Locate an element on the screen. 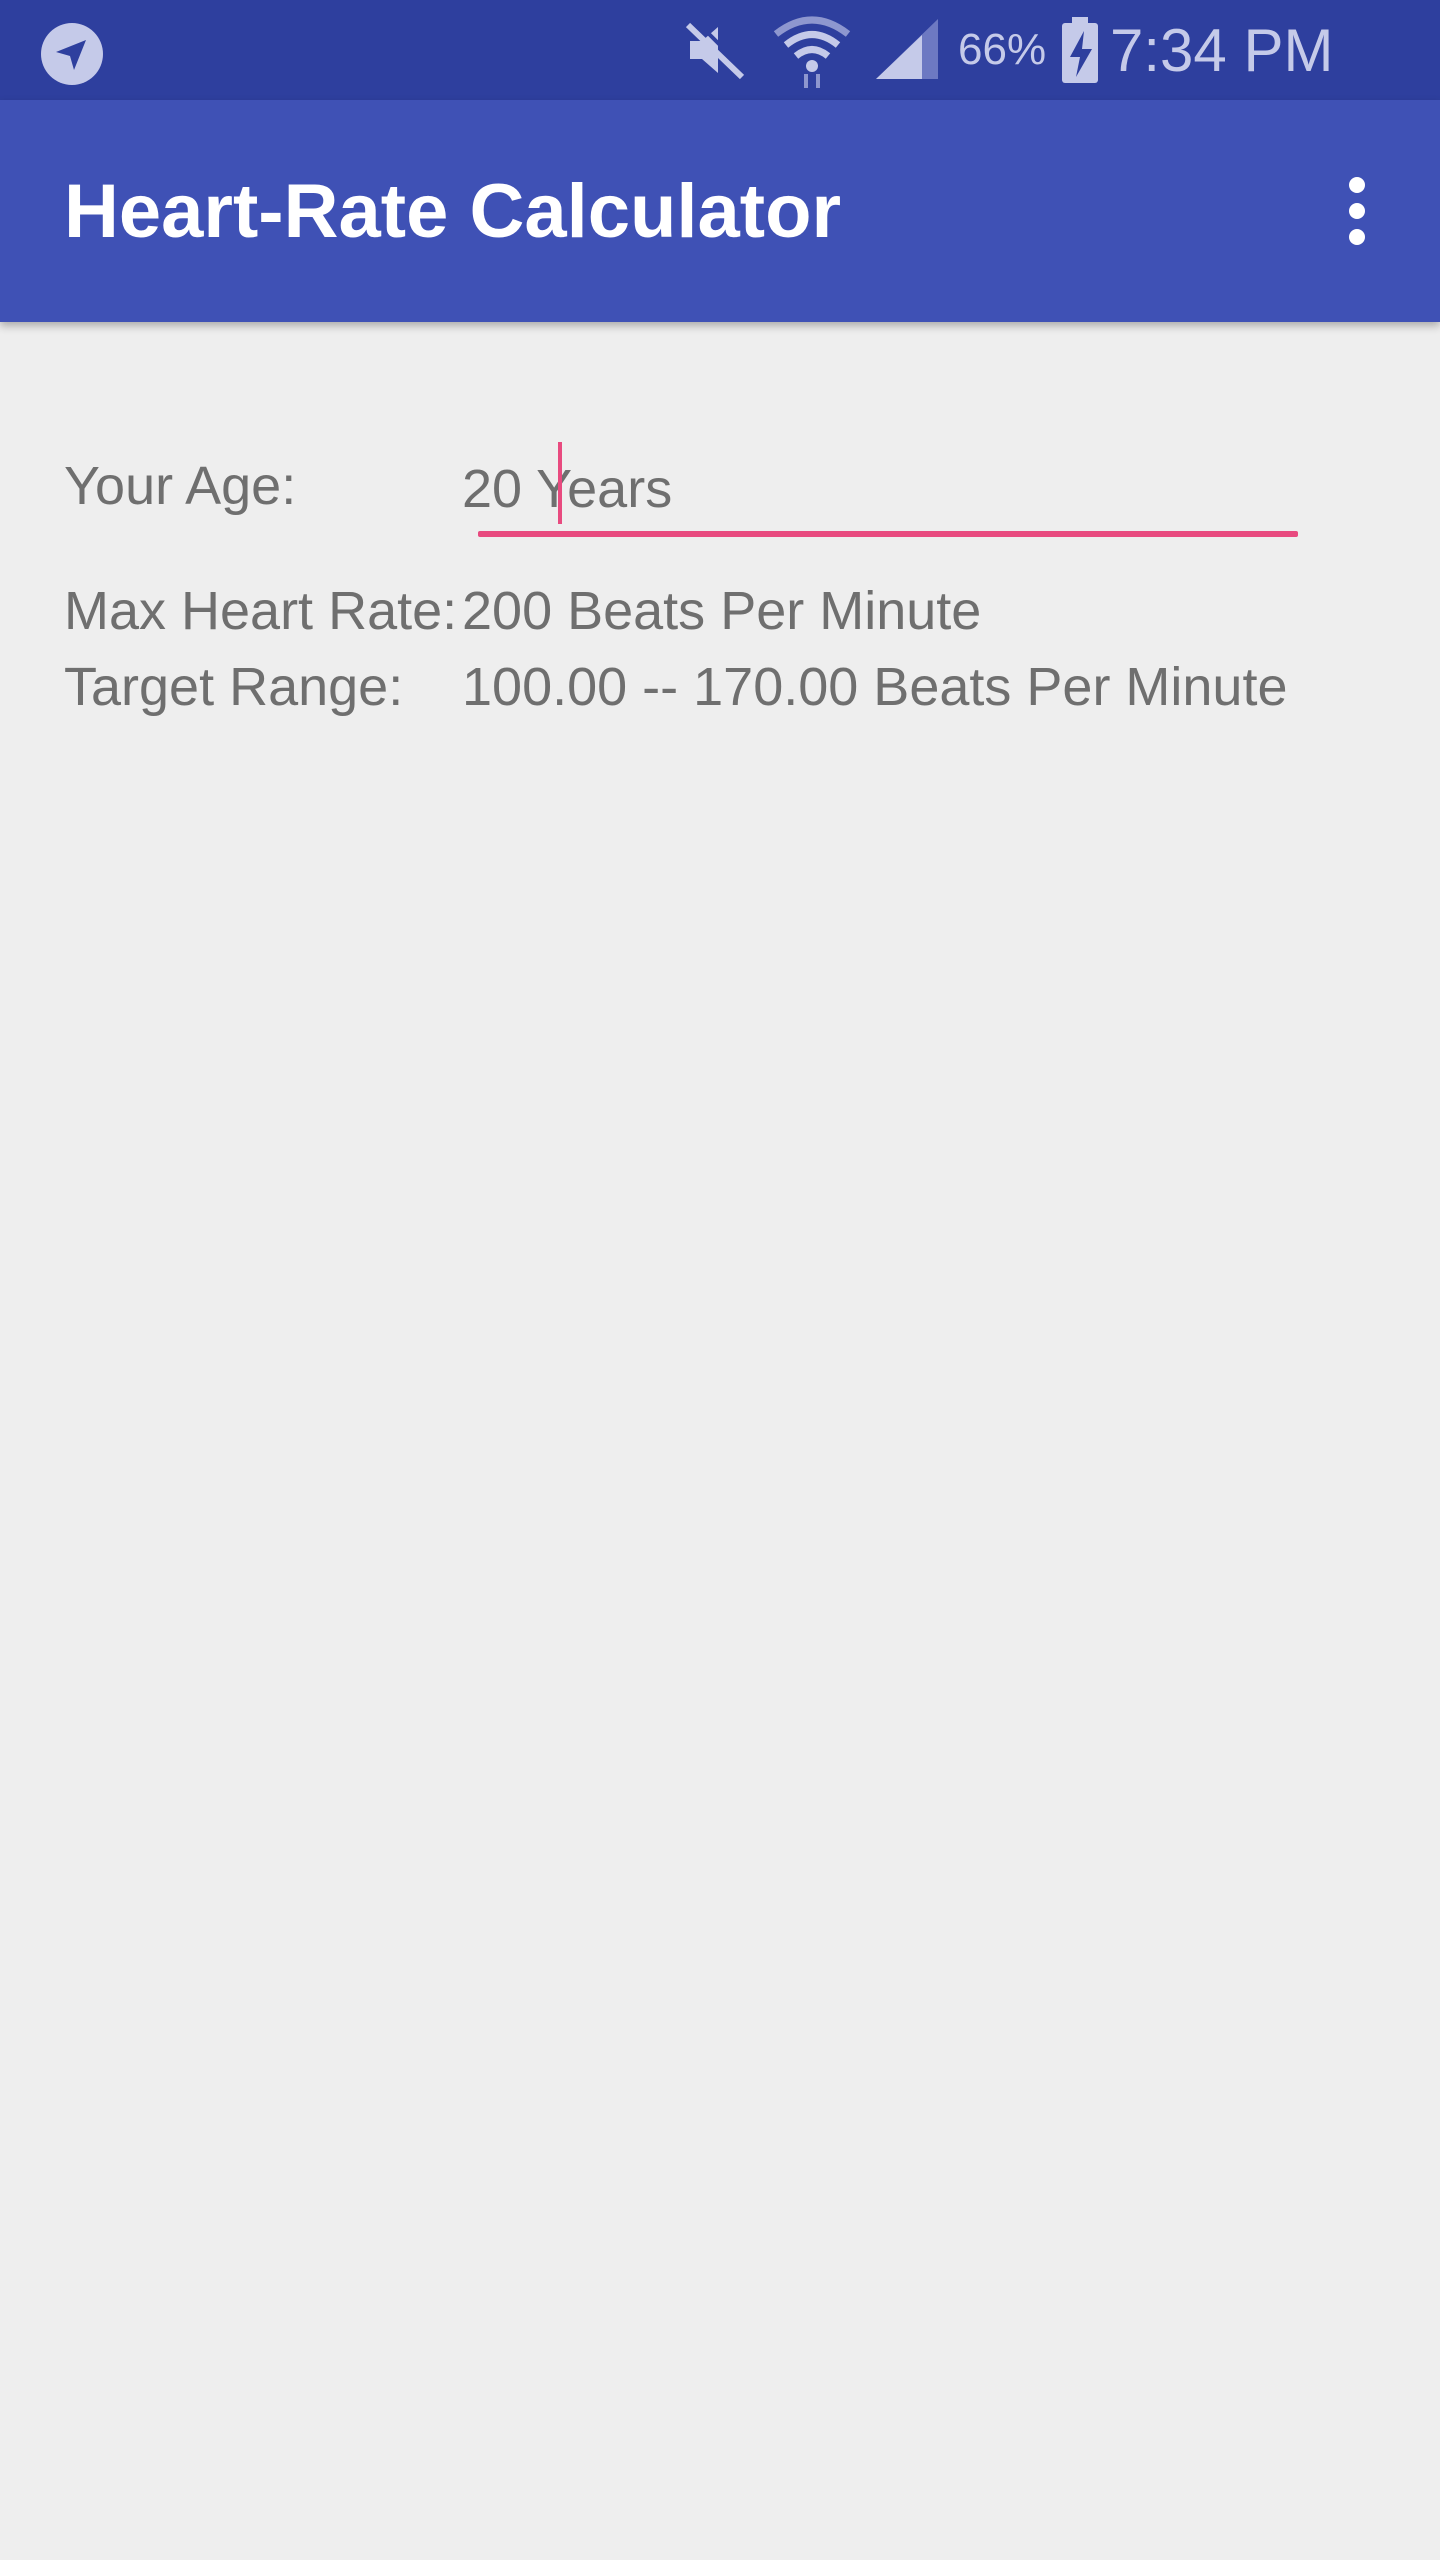 This screenshot has height=2560, width=1440. target-range-value: 100.00 -- 170.00 Beats Per Minute is located at coordinates (875, 687).